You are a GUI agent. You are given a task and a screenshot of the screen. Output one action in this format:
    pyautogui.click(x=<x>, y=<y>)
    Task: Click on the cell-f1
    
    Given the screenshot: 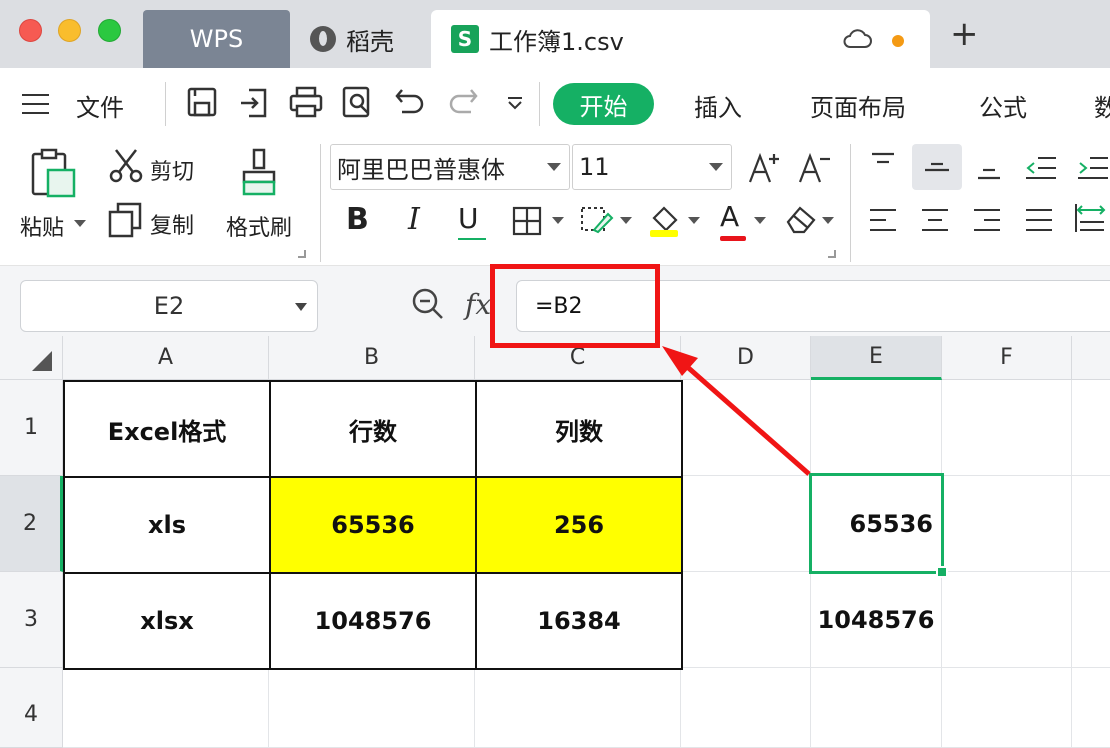 What is the action you would take?
    pyautogui.click(x=1007, y=428)
    